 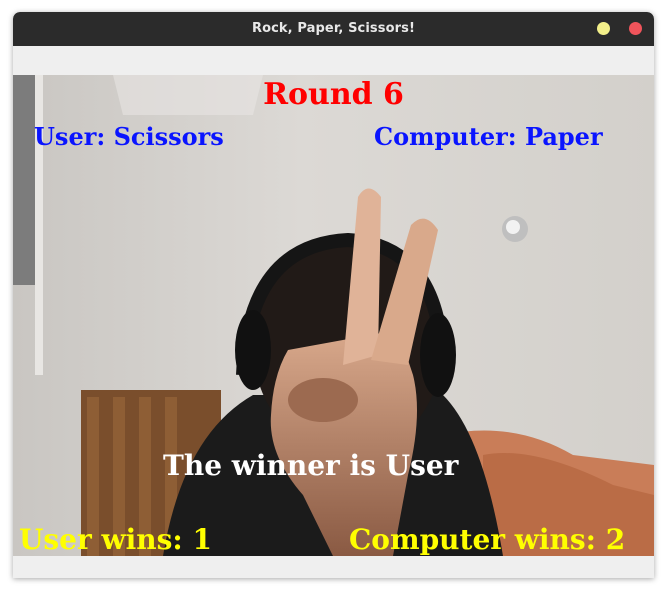 What do you see at coordinates (115, 539) in the screenshot?
I see `user-wins-label: User wins: 1` at bounding box center [115, 539].